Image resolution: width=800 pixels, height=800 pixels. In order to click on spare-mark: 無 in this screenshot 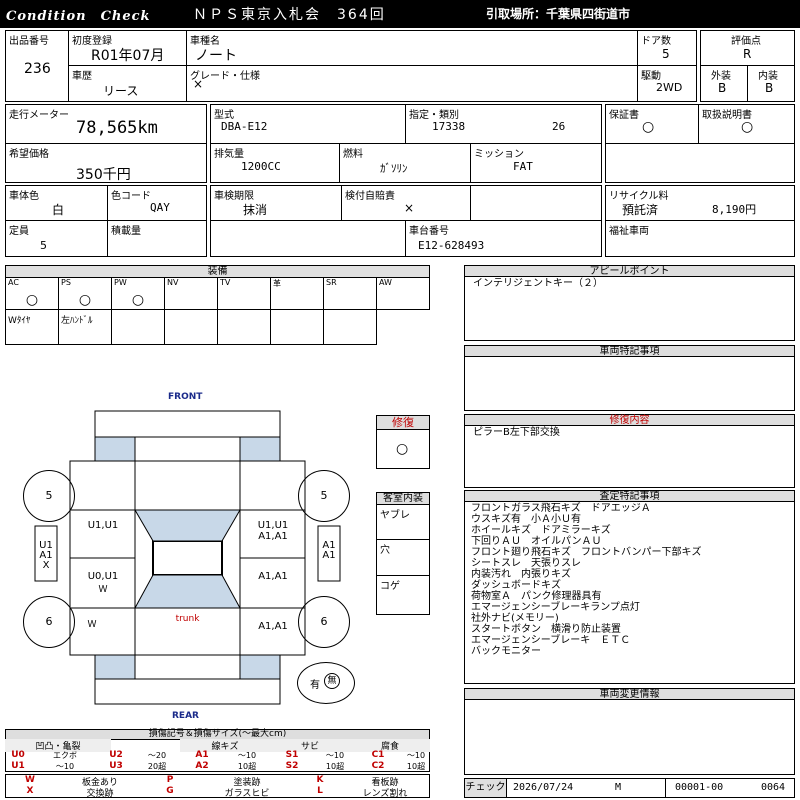, I will do `click(332, 681)`.